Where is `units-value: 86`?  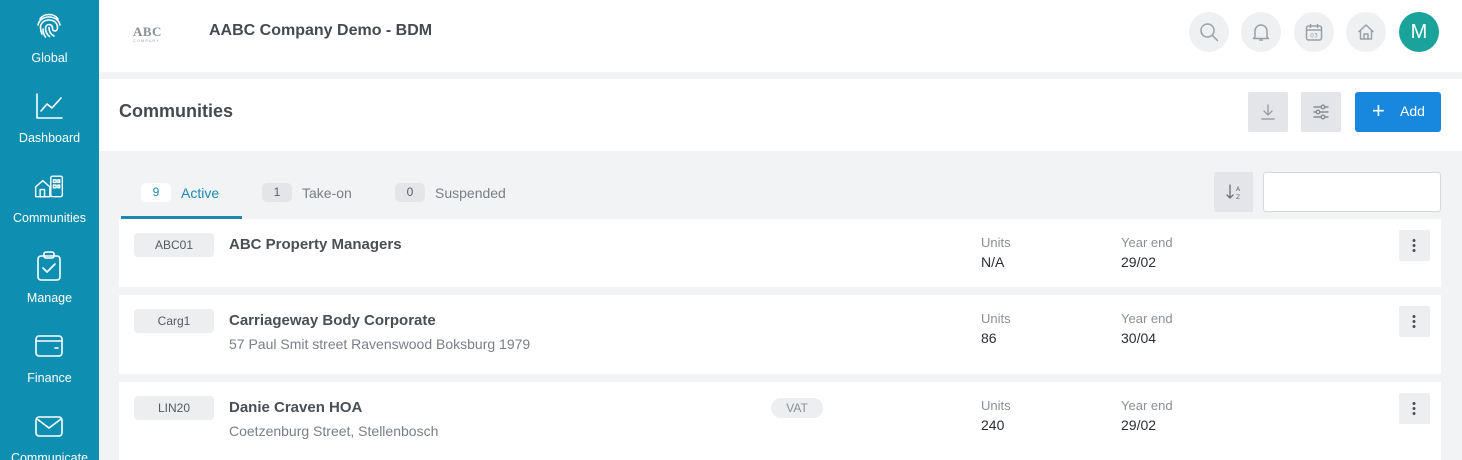
units-value: 86 is located at coordinates (989, 338).